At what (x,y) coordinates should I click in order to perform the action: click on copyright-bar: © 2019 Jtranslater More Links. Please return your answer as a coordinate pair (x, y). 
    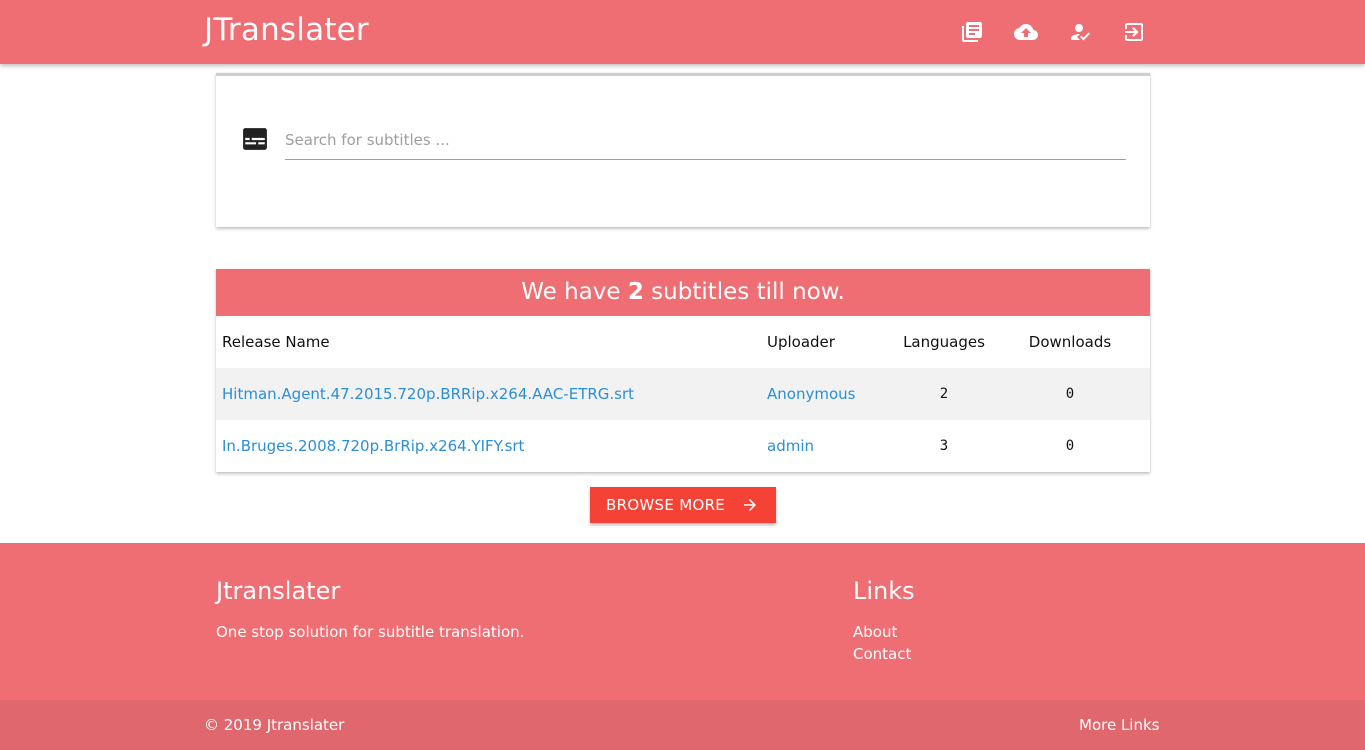
    Looking at the image, I should click on (682, 725).